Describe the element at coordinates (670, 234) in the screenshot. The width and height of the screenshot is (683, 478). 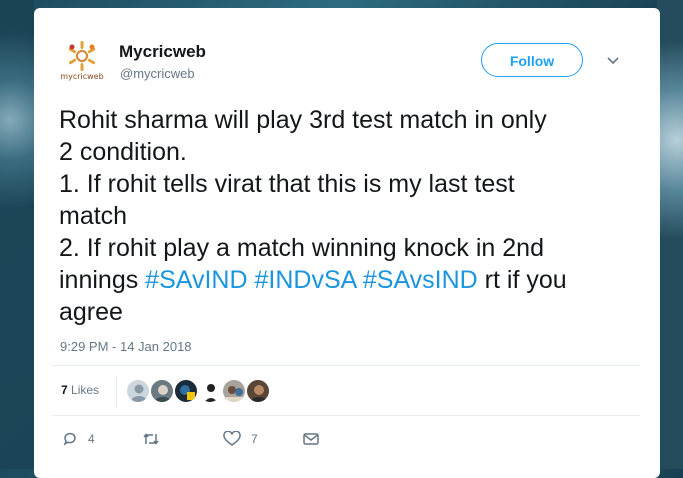
I see `background-right` at that location.